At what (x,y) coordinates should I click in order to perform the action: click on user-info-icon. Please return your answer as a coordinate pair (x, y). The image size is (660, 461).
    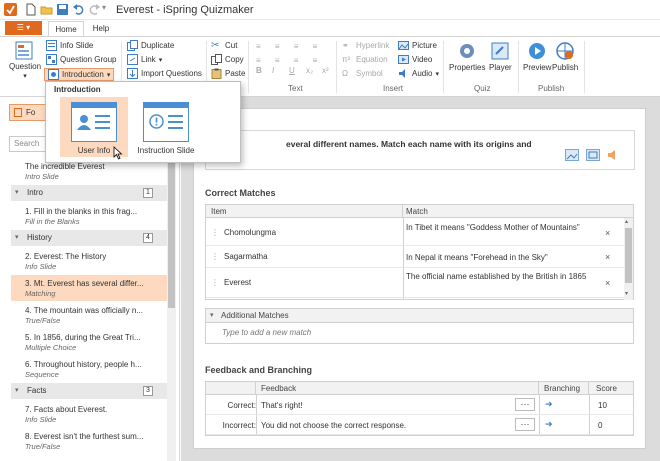
    Looking at the image, I should click on (94, 122).